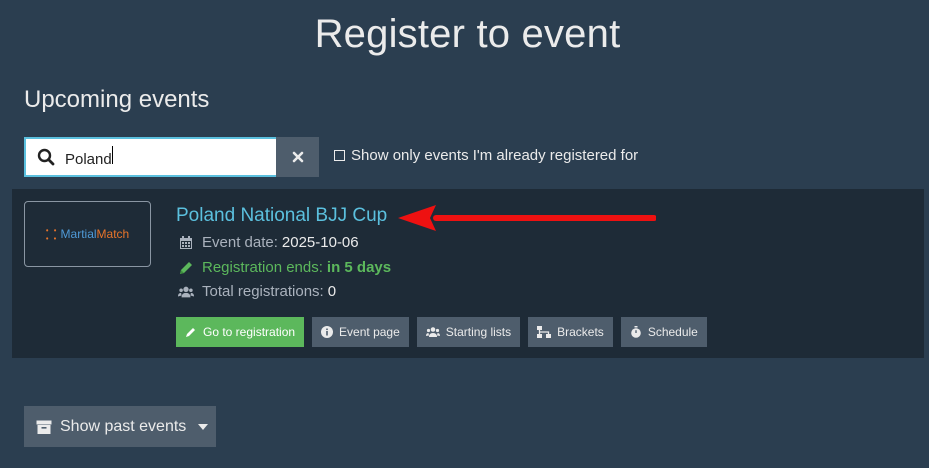 This screenshot has width=929, height=468. I want to click on chevron-down-icon, so click(203, 426).